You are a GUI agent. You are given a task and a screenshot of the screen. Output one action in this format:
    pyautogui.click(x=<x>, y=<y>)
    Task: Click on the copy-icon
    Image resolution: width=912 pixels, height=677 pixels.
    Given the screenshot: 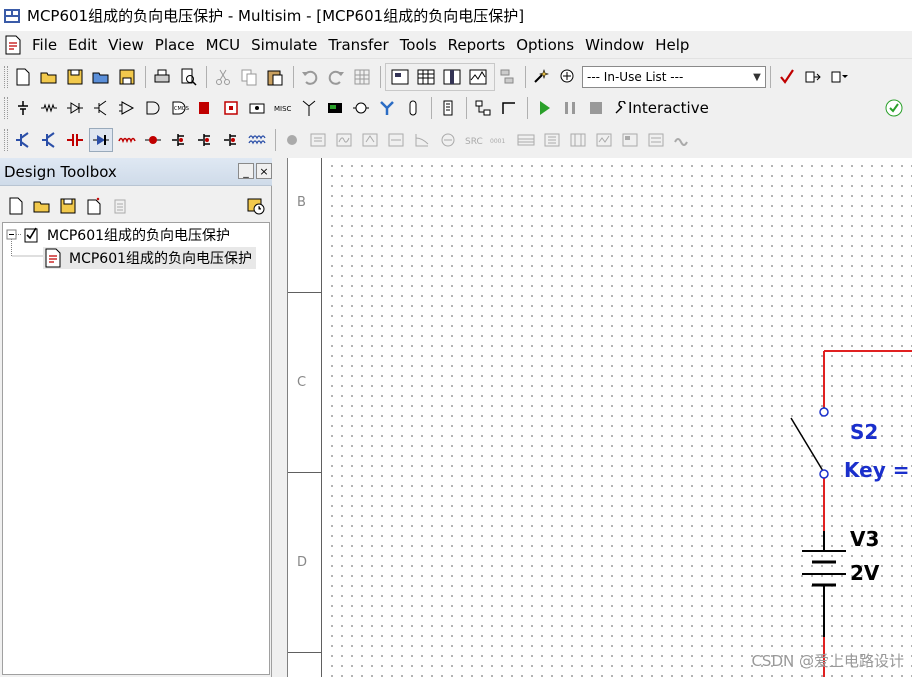 What is the action you would take?
    pyautogui.click(x=249, y=77)
    